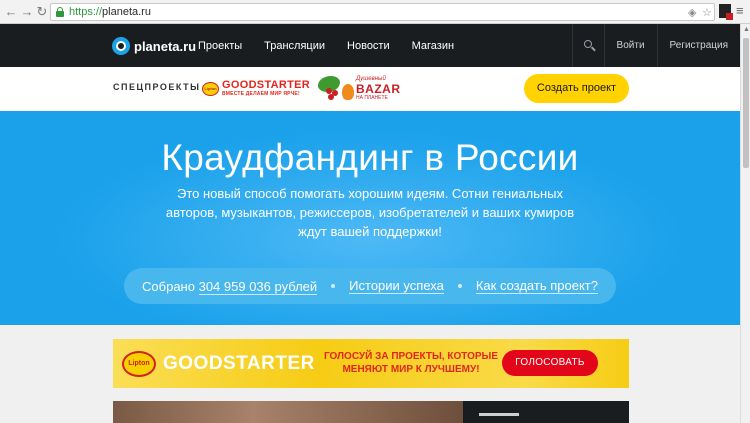  Describe the element at coordinates (333, 94) in the screenshot. I see `berries-icon` at that location.